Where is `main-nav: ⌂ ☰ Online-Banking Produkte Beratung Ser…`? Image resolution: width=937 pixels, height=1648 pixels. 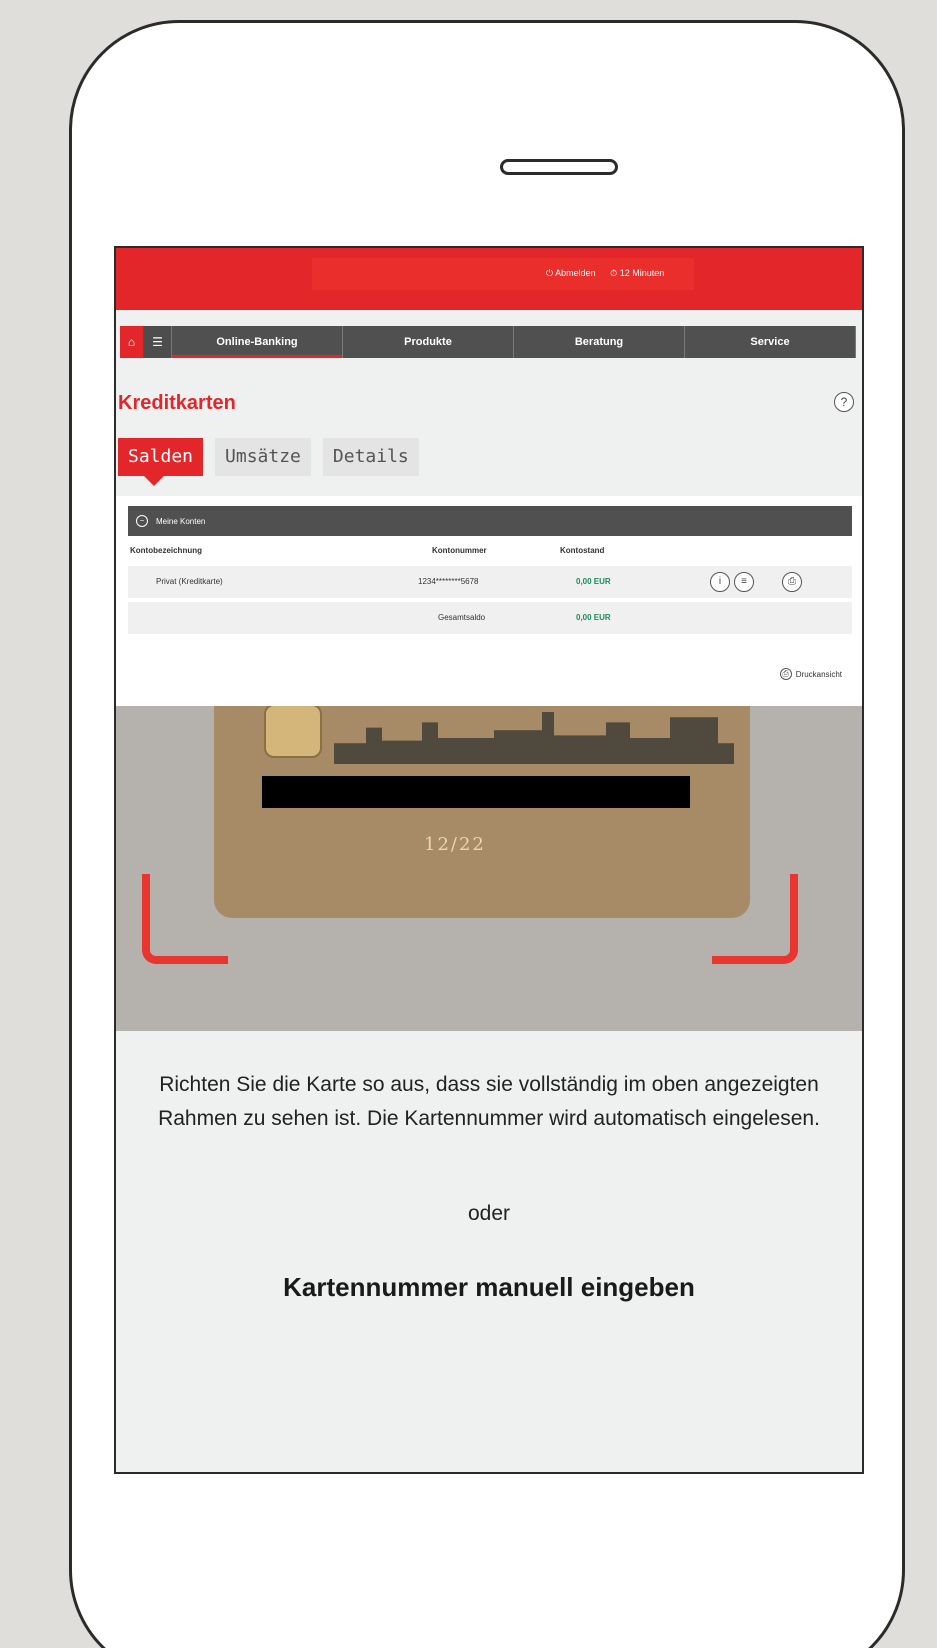
main-nav: ⌂ ☰ Online-Banking Produkte Beratung Ser… is located at coordinates (488, 342).